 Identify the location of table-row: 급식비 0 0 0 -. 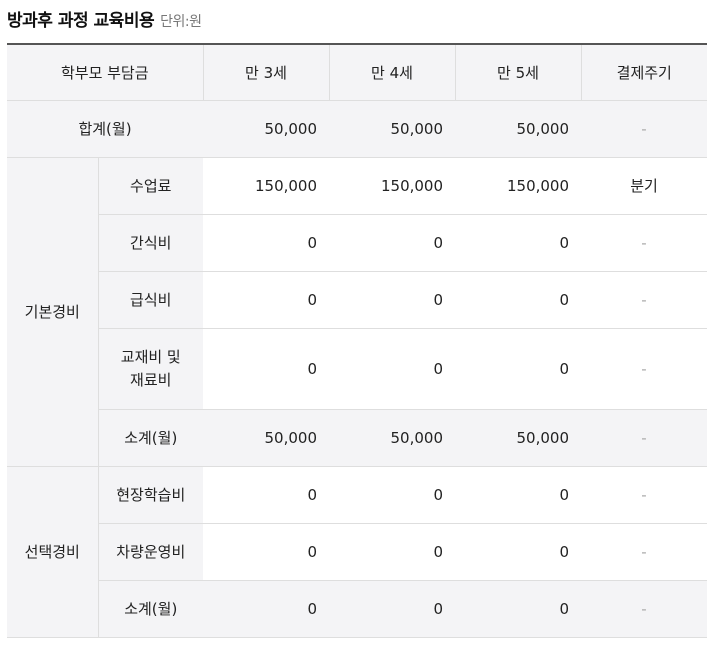
(357, 300).